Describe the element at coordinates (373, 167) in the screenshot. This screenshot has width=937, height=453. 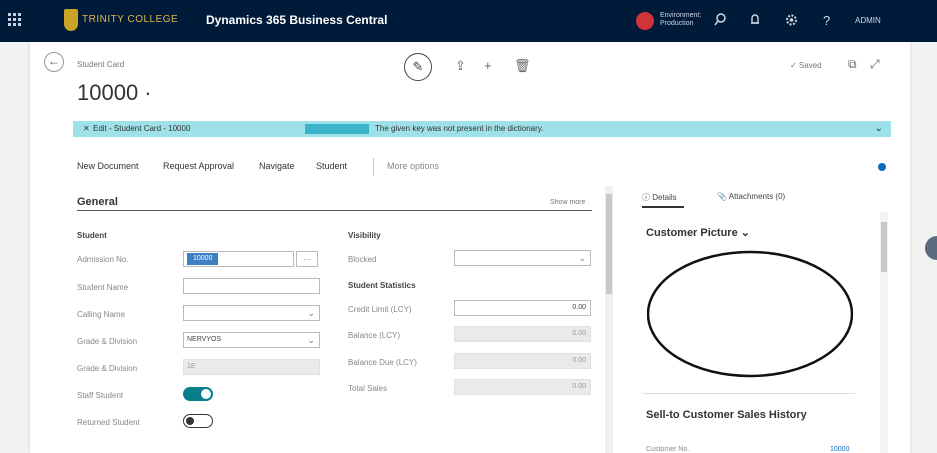
I see `action-separator` at that location.